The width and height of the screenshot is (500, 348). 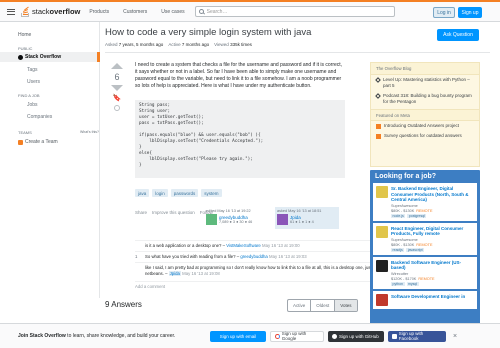 I want to click on logo-text-light: stack, so click(x=41, y=11).